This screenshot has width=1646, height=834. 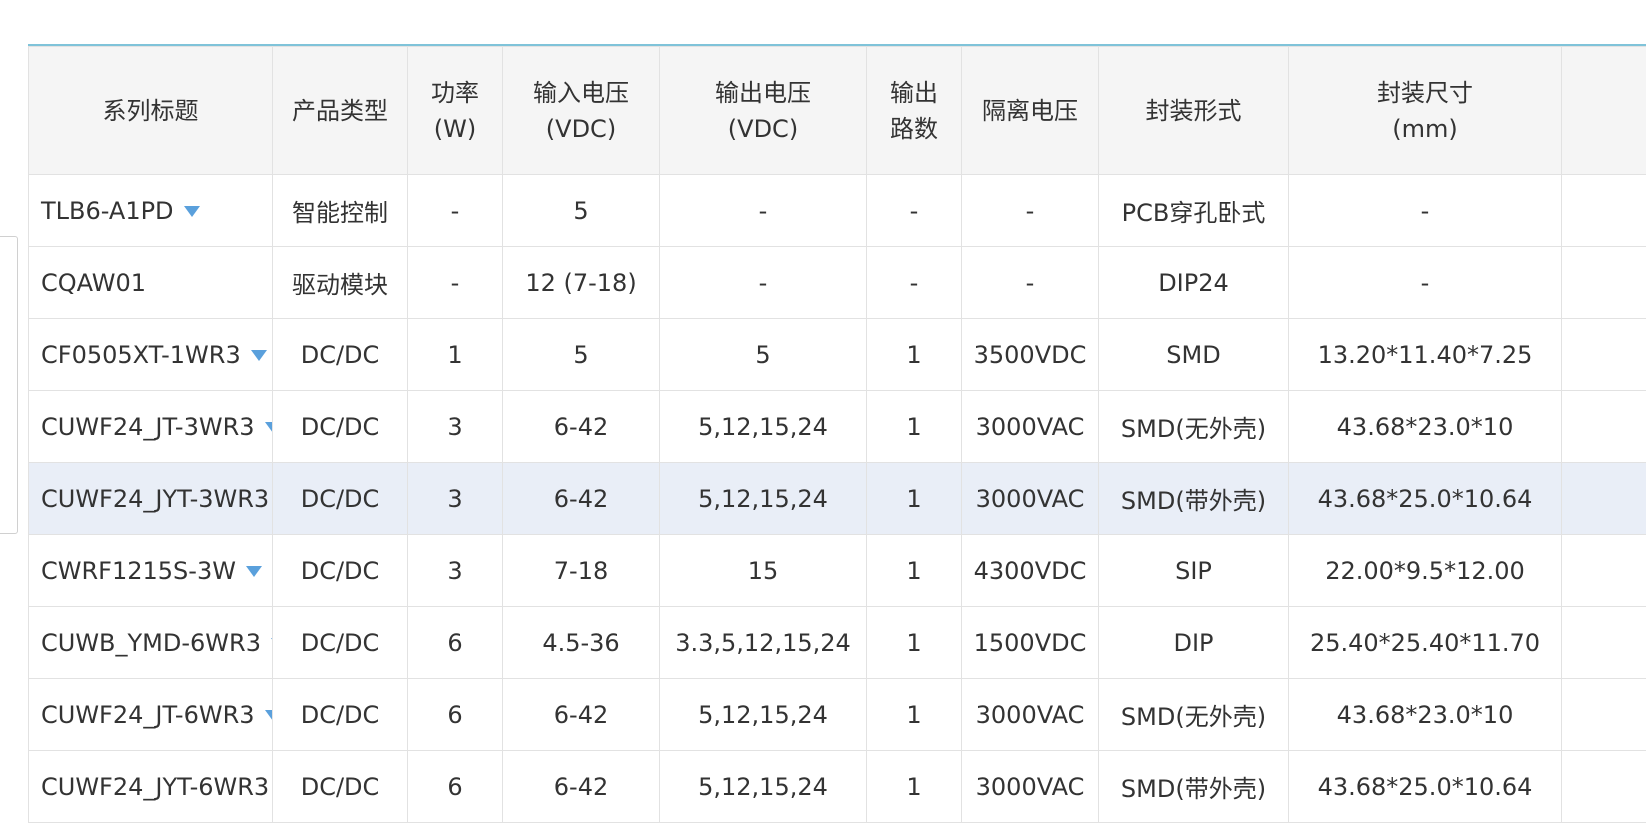 I want to click on header-outputs: 输出 路数, so click(x=914, y=110).